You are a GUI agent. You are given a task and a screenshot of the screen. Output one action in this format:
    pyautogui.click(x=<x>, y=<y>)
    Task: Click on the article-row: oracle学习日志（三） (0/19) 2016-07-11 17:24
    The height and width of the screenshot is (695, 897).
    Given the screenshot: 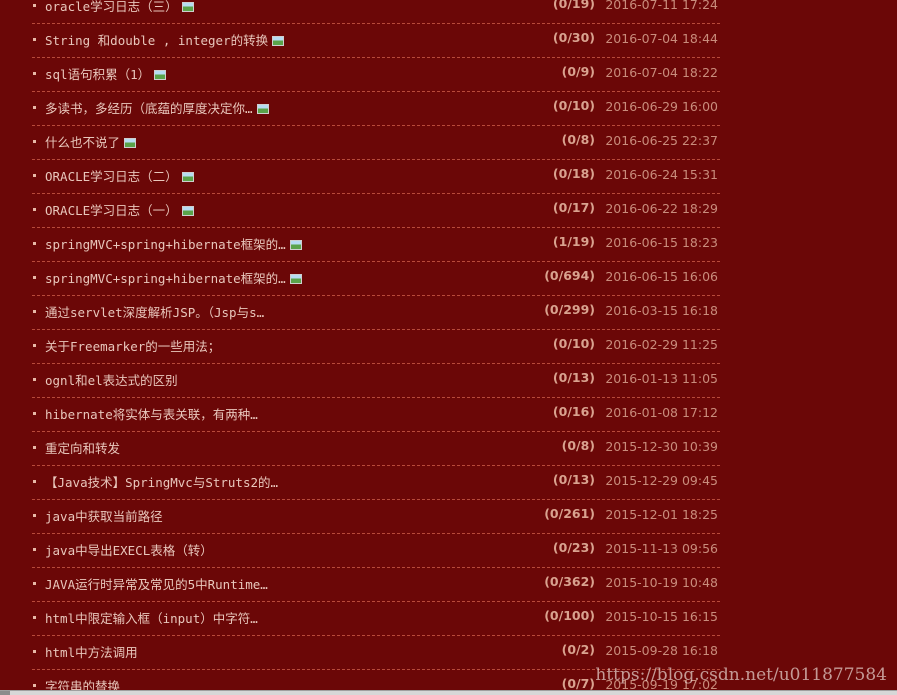 What is the action you would take?
    pyautogui.click(x=376, y=12)
    